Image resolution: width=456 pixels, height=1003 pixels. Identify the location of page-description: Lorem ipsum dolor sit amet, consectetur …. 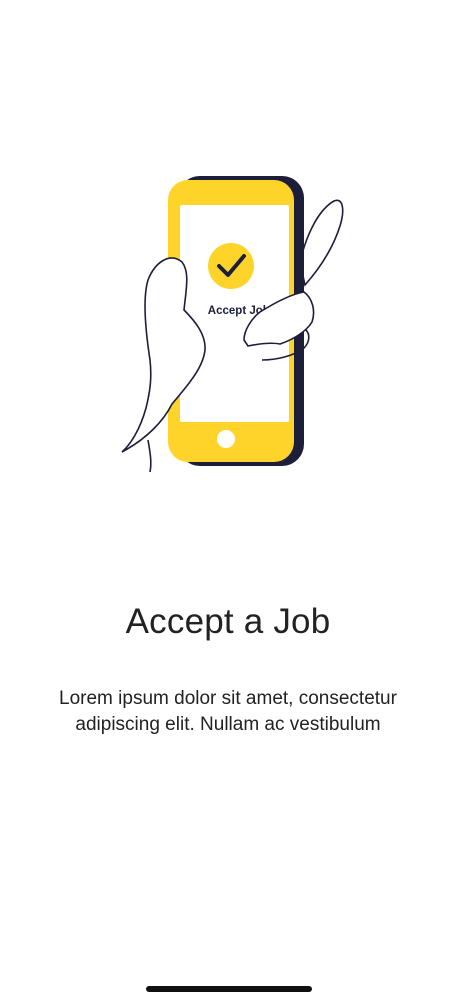
(228, 711).